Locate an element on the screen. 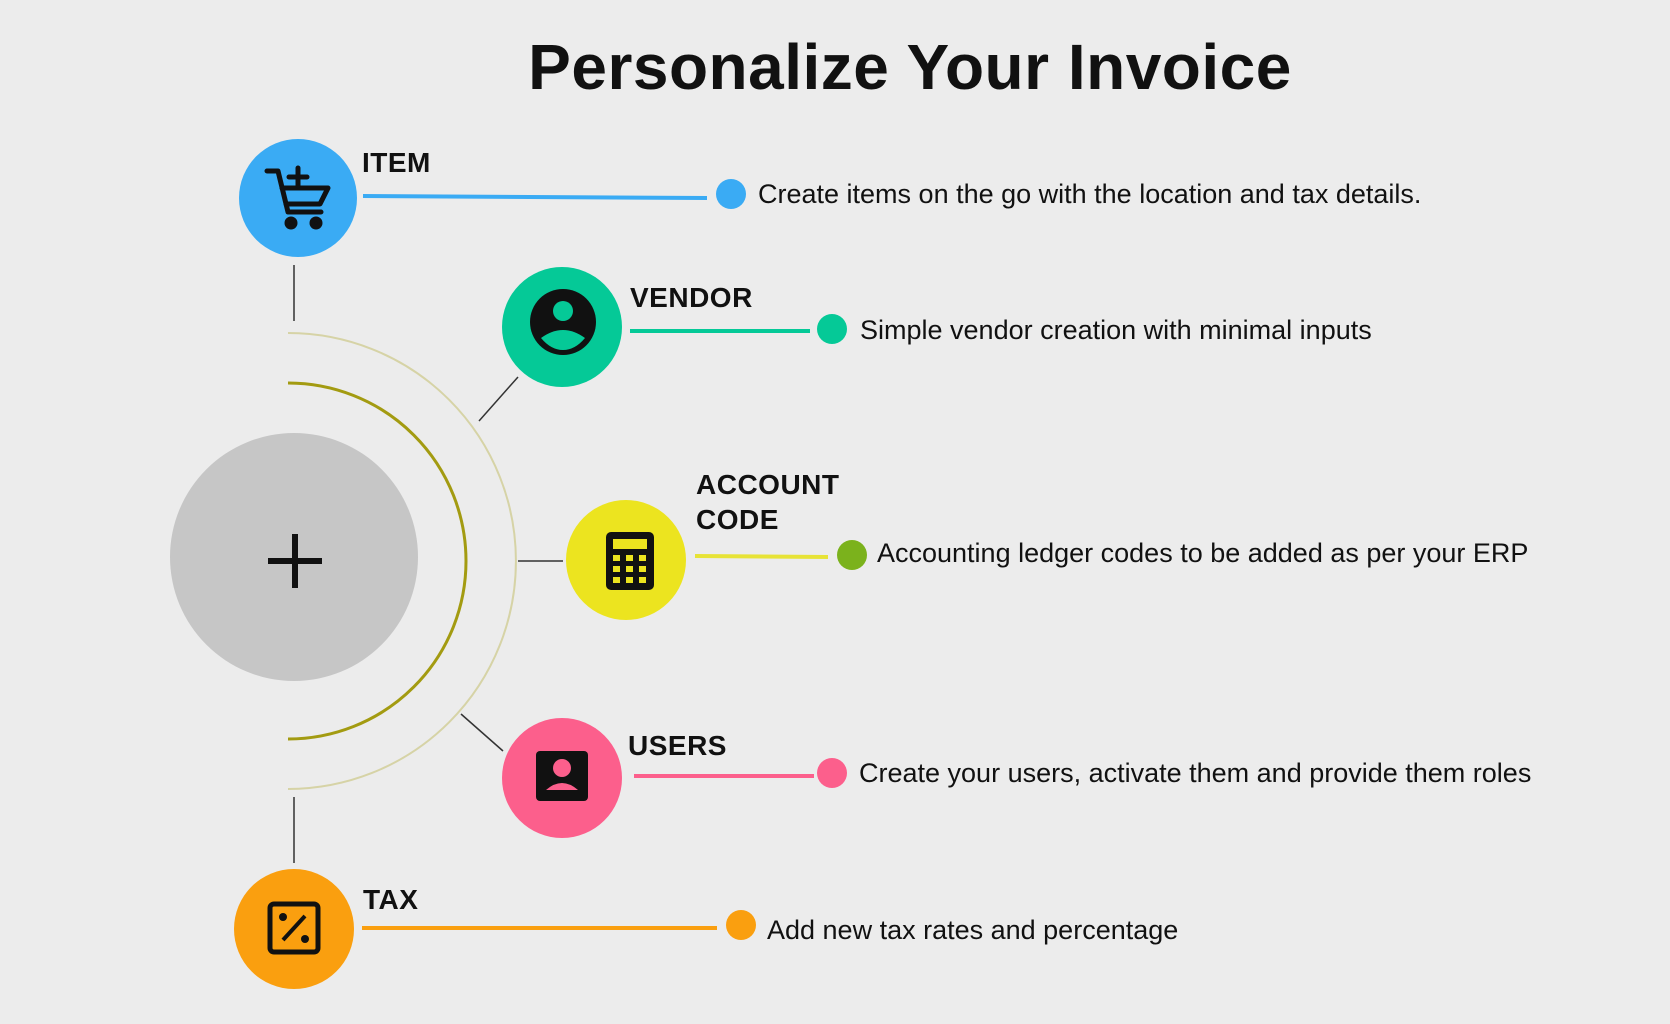  account-code-label-line1: ACCOUNT is located at coordinates (768, 484).